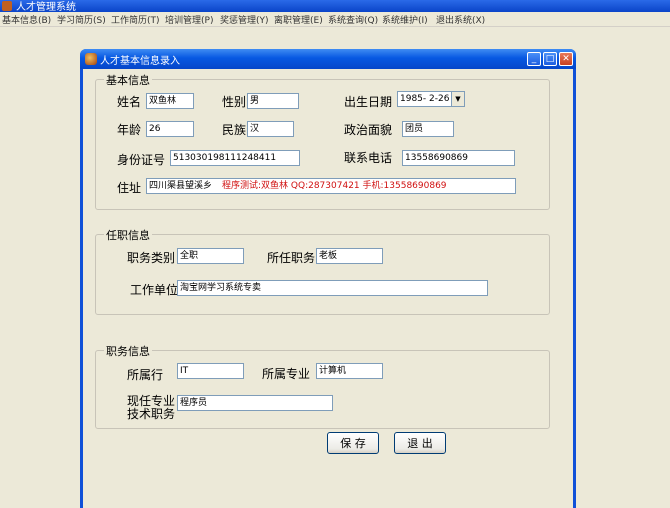 Image resolution: width=670 pixels, height=508 pixels. I want to click on job-type-label: 职务类别, so click(151, 258).